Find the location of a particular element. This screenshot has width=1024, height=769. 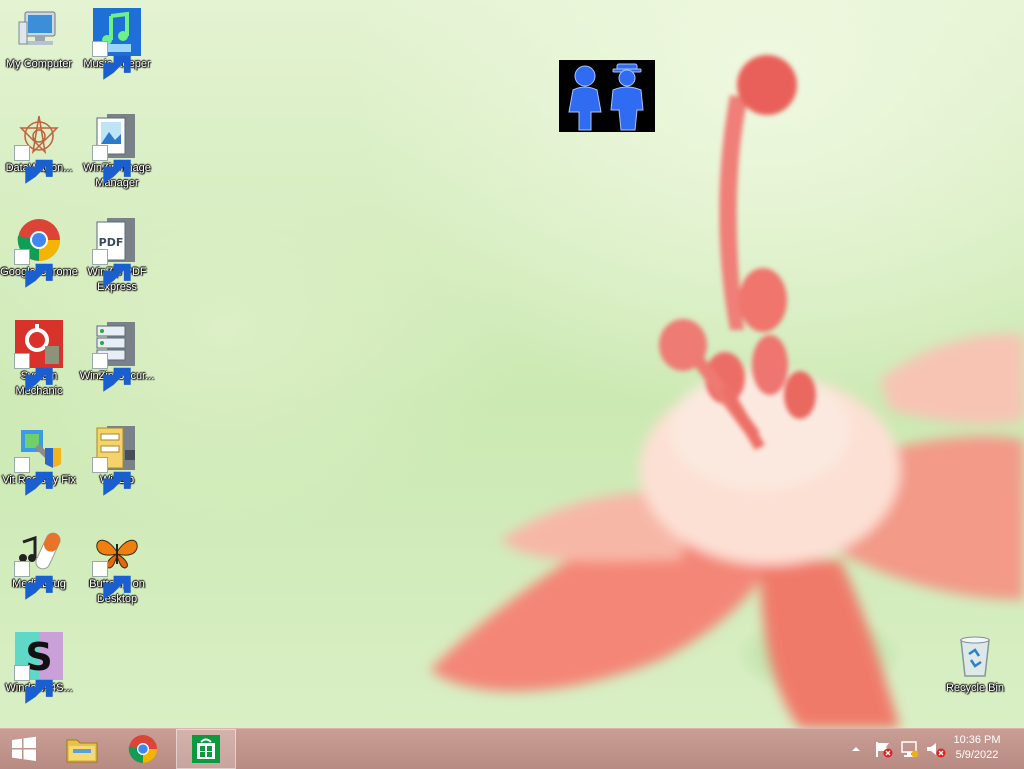

winzip-image-manager-icon is located at coordinates (116, 148).